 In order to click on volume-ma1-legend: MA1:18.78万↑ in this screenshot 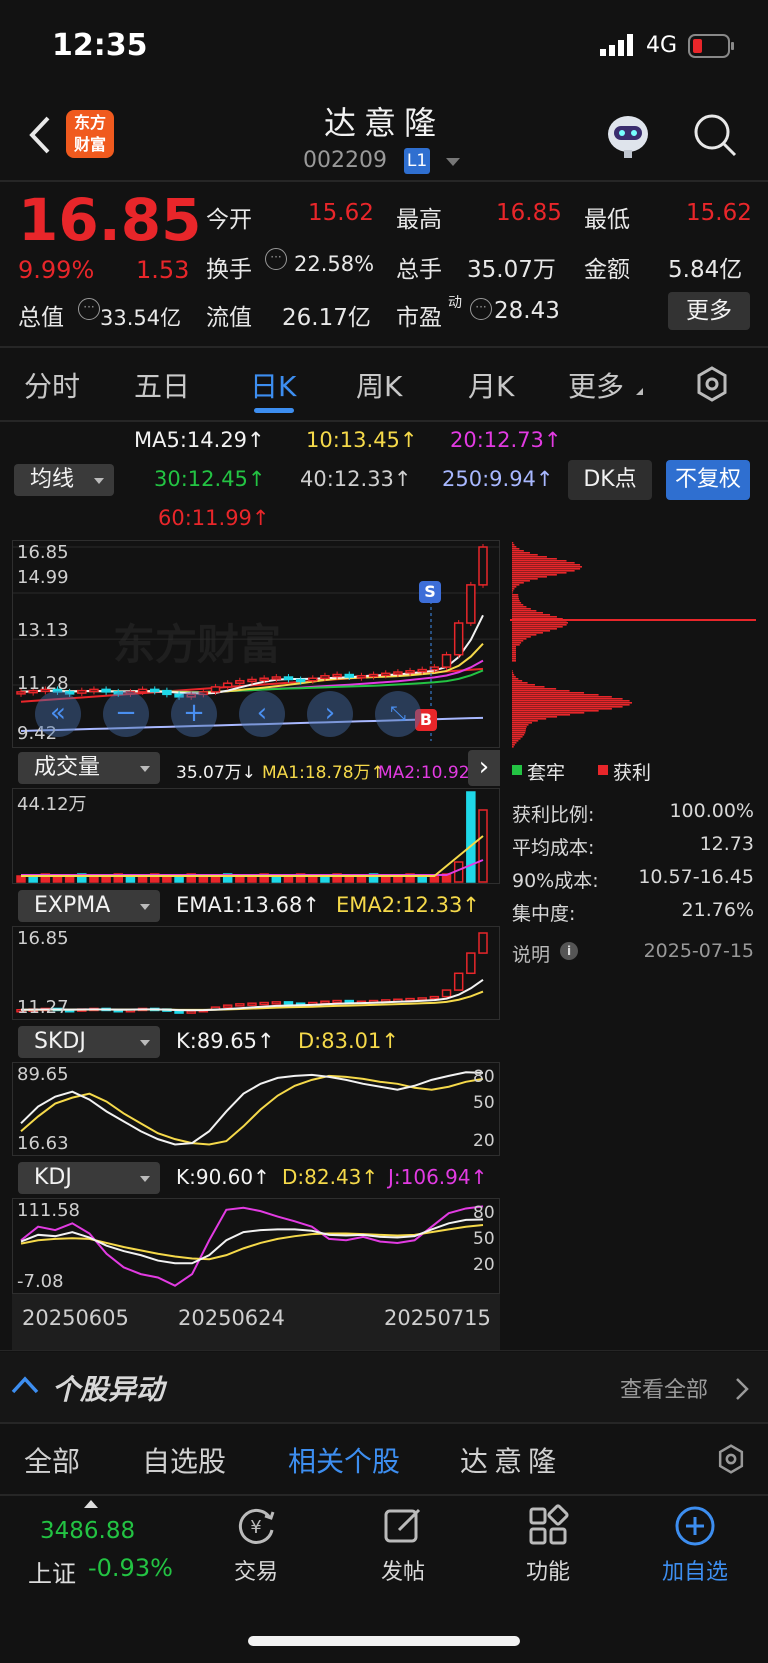, I will do `click(323, 773)`.